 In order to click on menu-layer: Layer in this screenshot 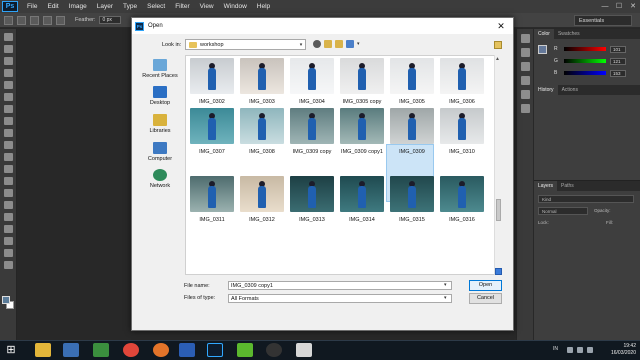, I will do `click(105, 6)`.